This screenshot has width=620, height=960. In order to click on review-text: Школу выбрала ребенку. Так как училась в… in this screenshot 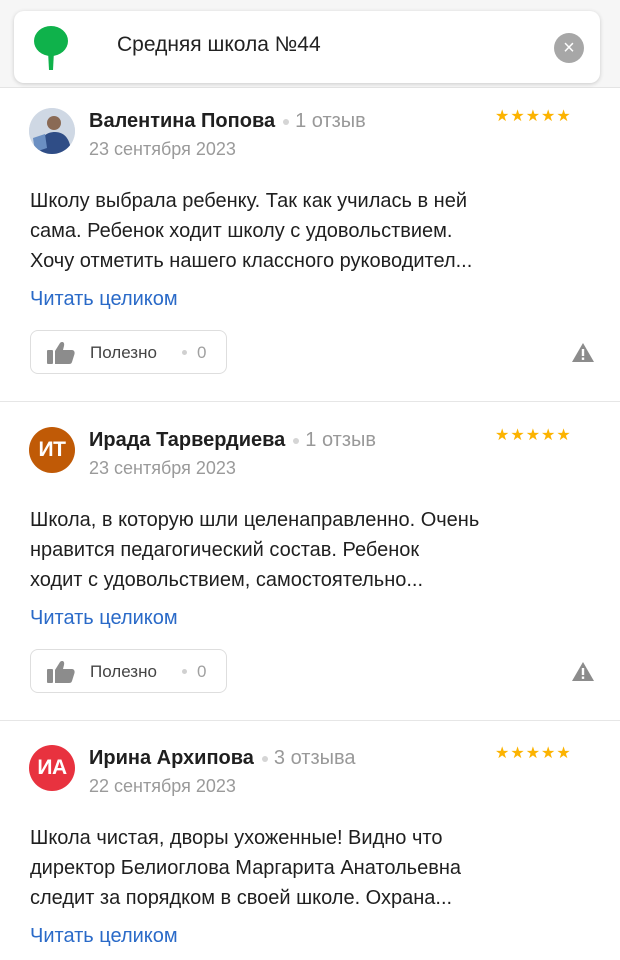, I will do `click(310, 231)`.